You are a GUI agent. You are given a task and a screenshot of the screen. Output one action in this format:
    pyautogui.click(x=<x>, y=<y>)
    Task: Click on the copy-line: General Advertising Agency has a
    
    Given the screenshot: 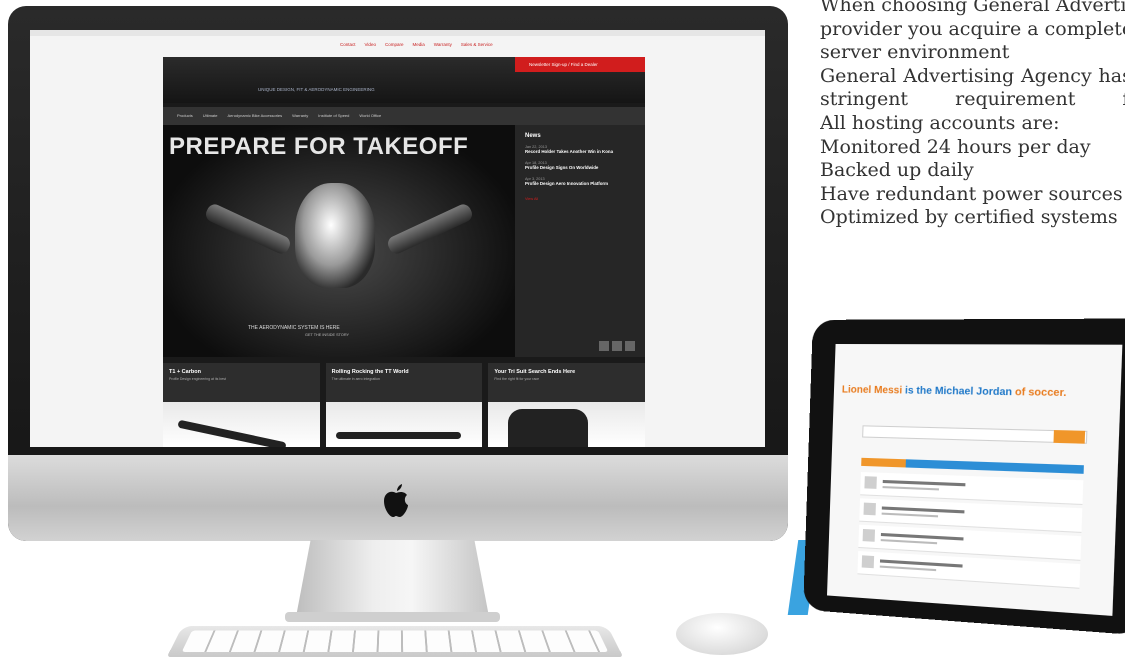 What is the action you would take?
    pyautogui.click(x=972, y=75)
    